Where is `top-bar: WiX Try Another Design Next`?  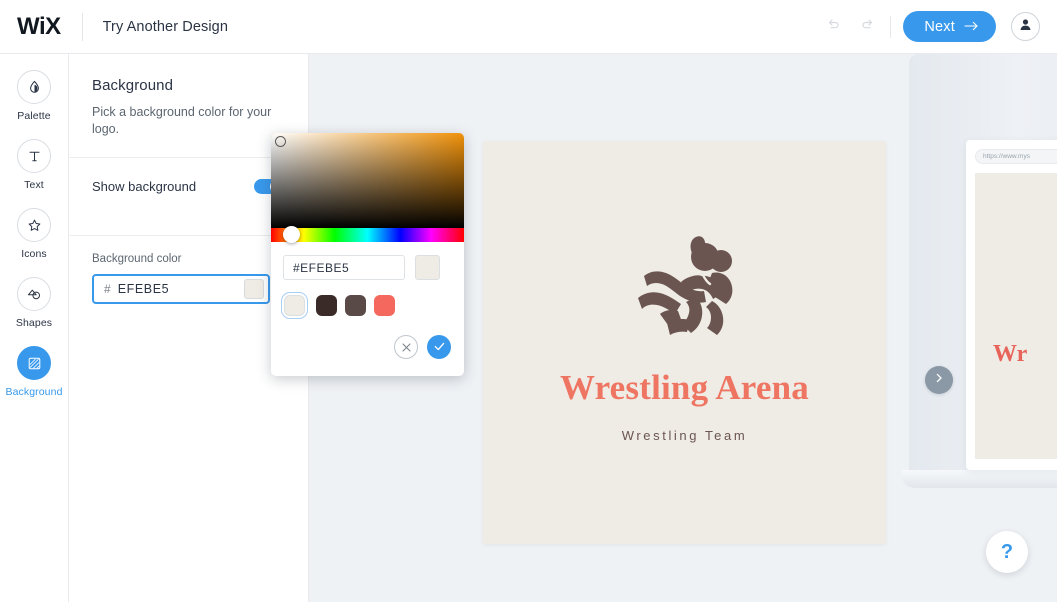
top-bar: WiX Try Another Design Next is located at coordinates (528, 27).